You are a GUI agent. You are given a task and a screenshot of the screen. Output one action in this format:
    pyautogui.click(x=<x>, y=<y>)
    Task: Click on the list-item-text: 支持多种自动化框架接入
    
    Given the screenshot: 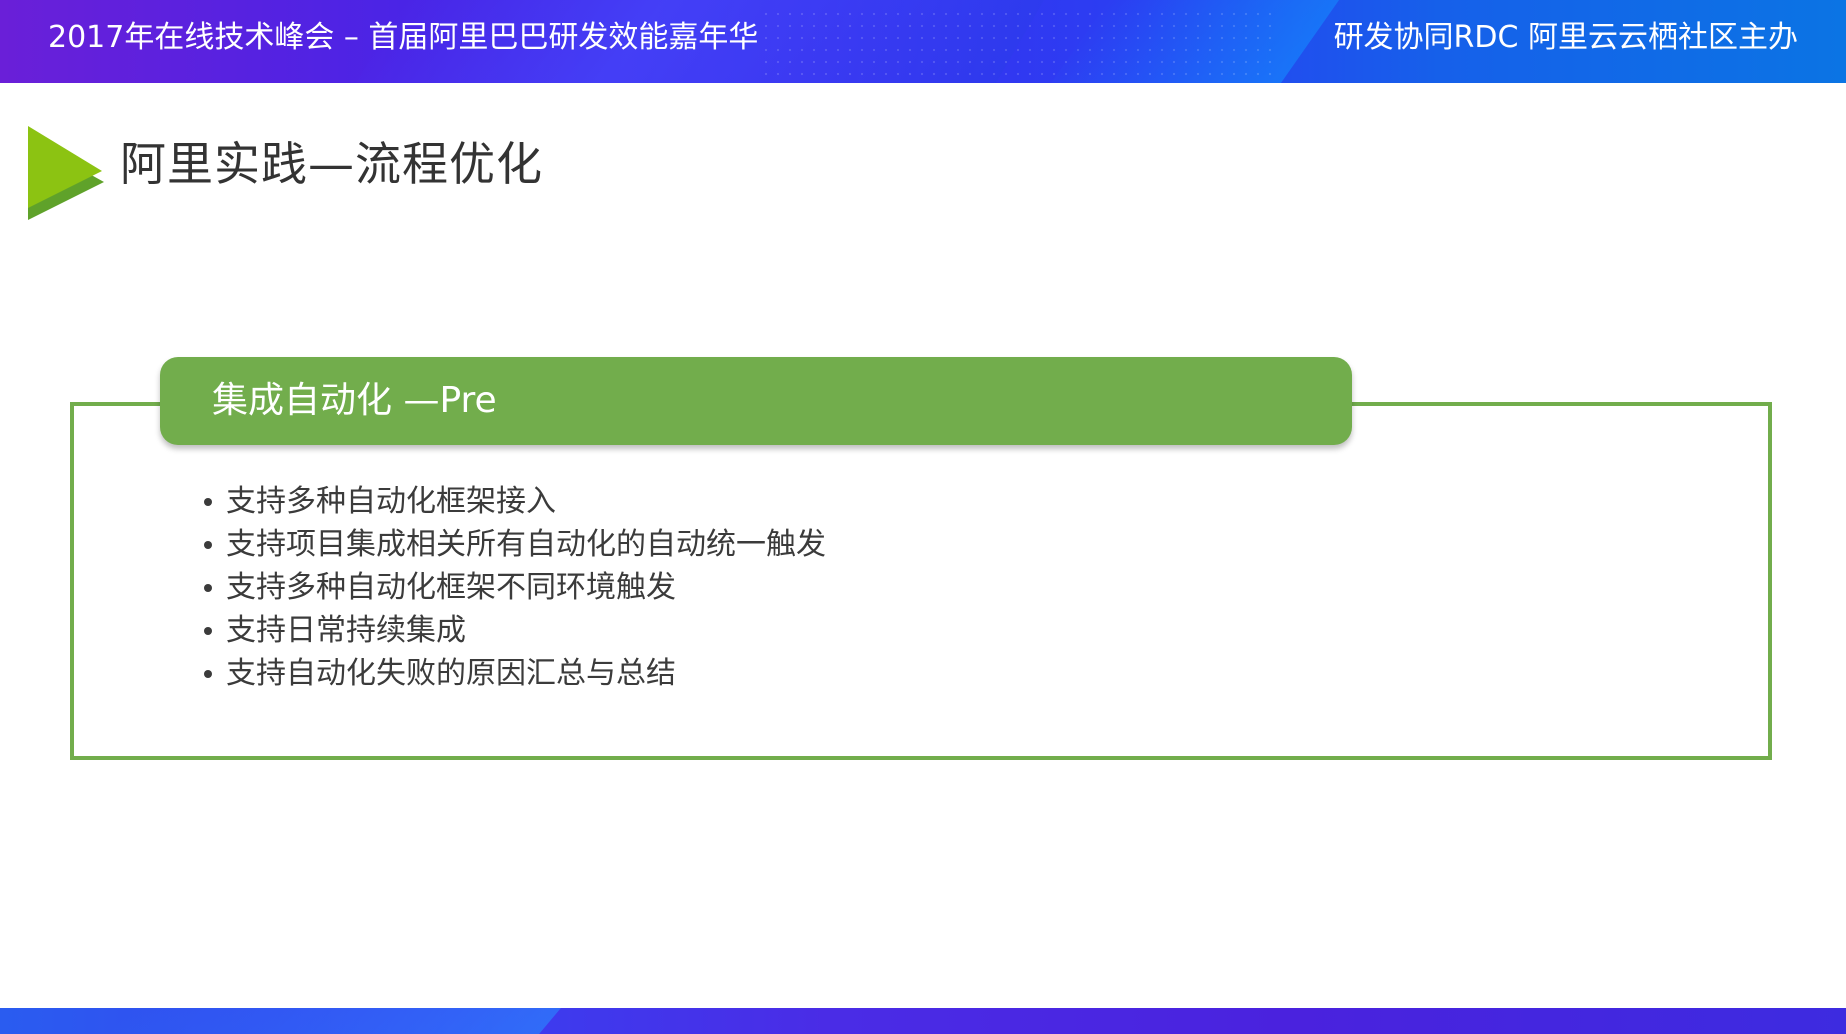 What is the action you would take?
    pyautogui.click(x=391, y=501)
    